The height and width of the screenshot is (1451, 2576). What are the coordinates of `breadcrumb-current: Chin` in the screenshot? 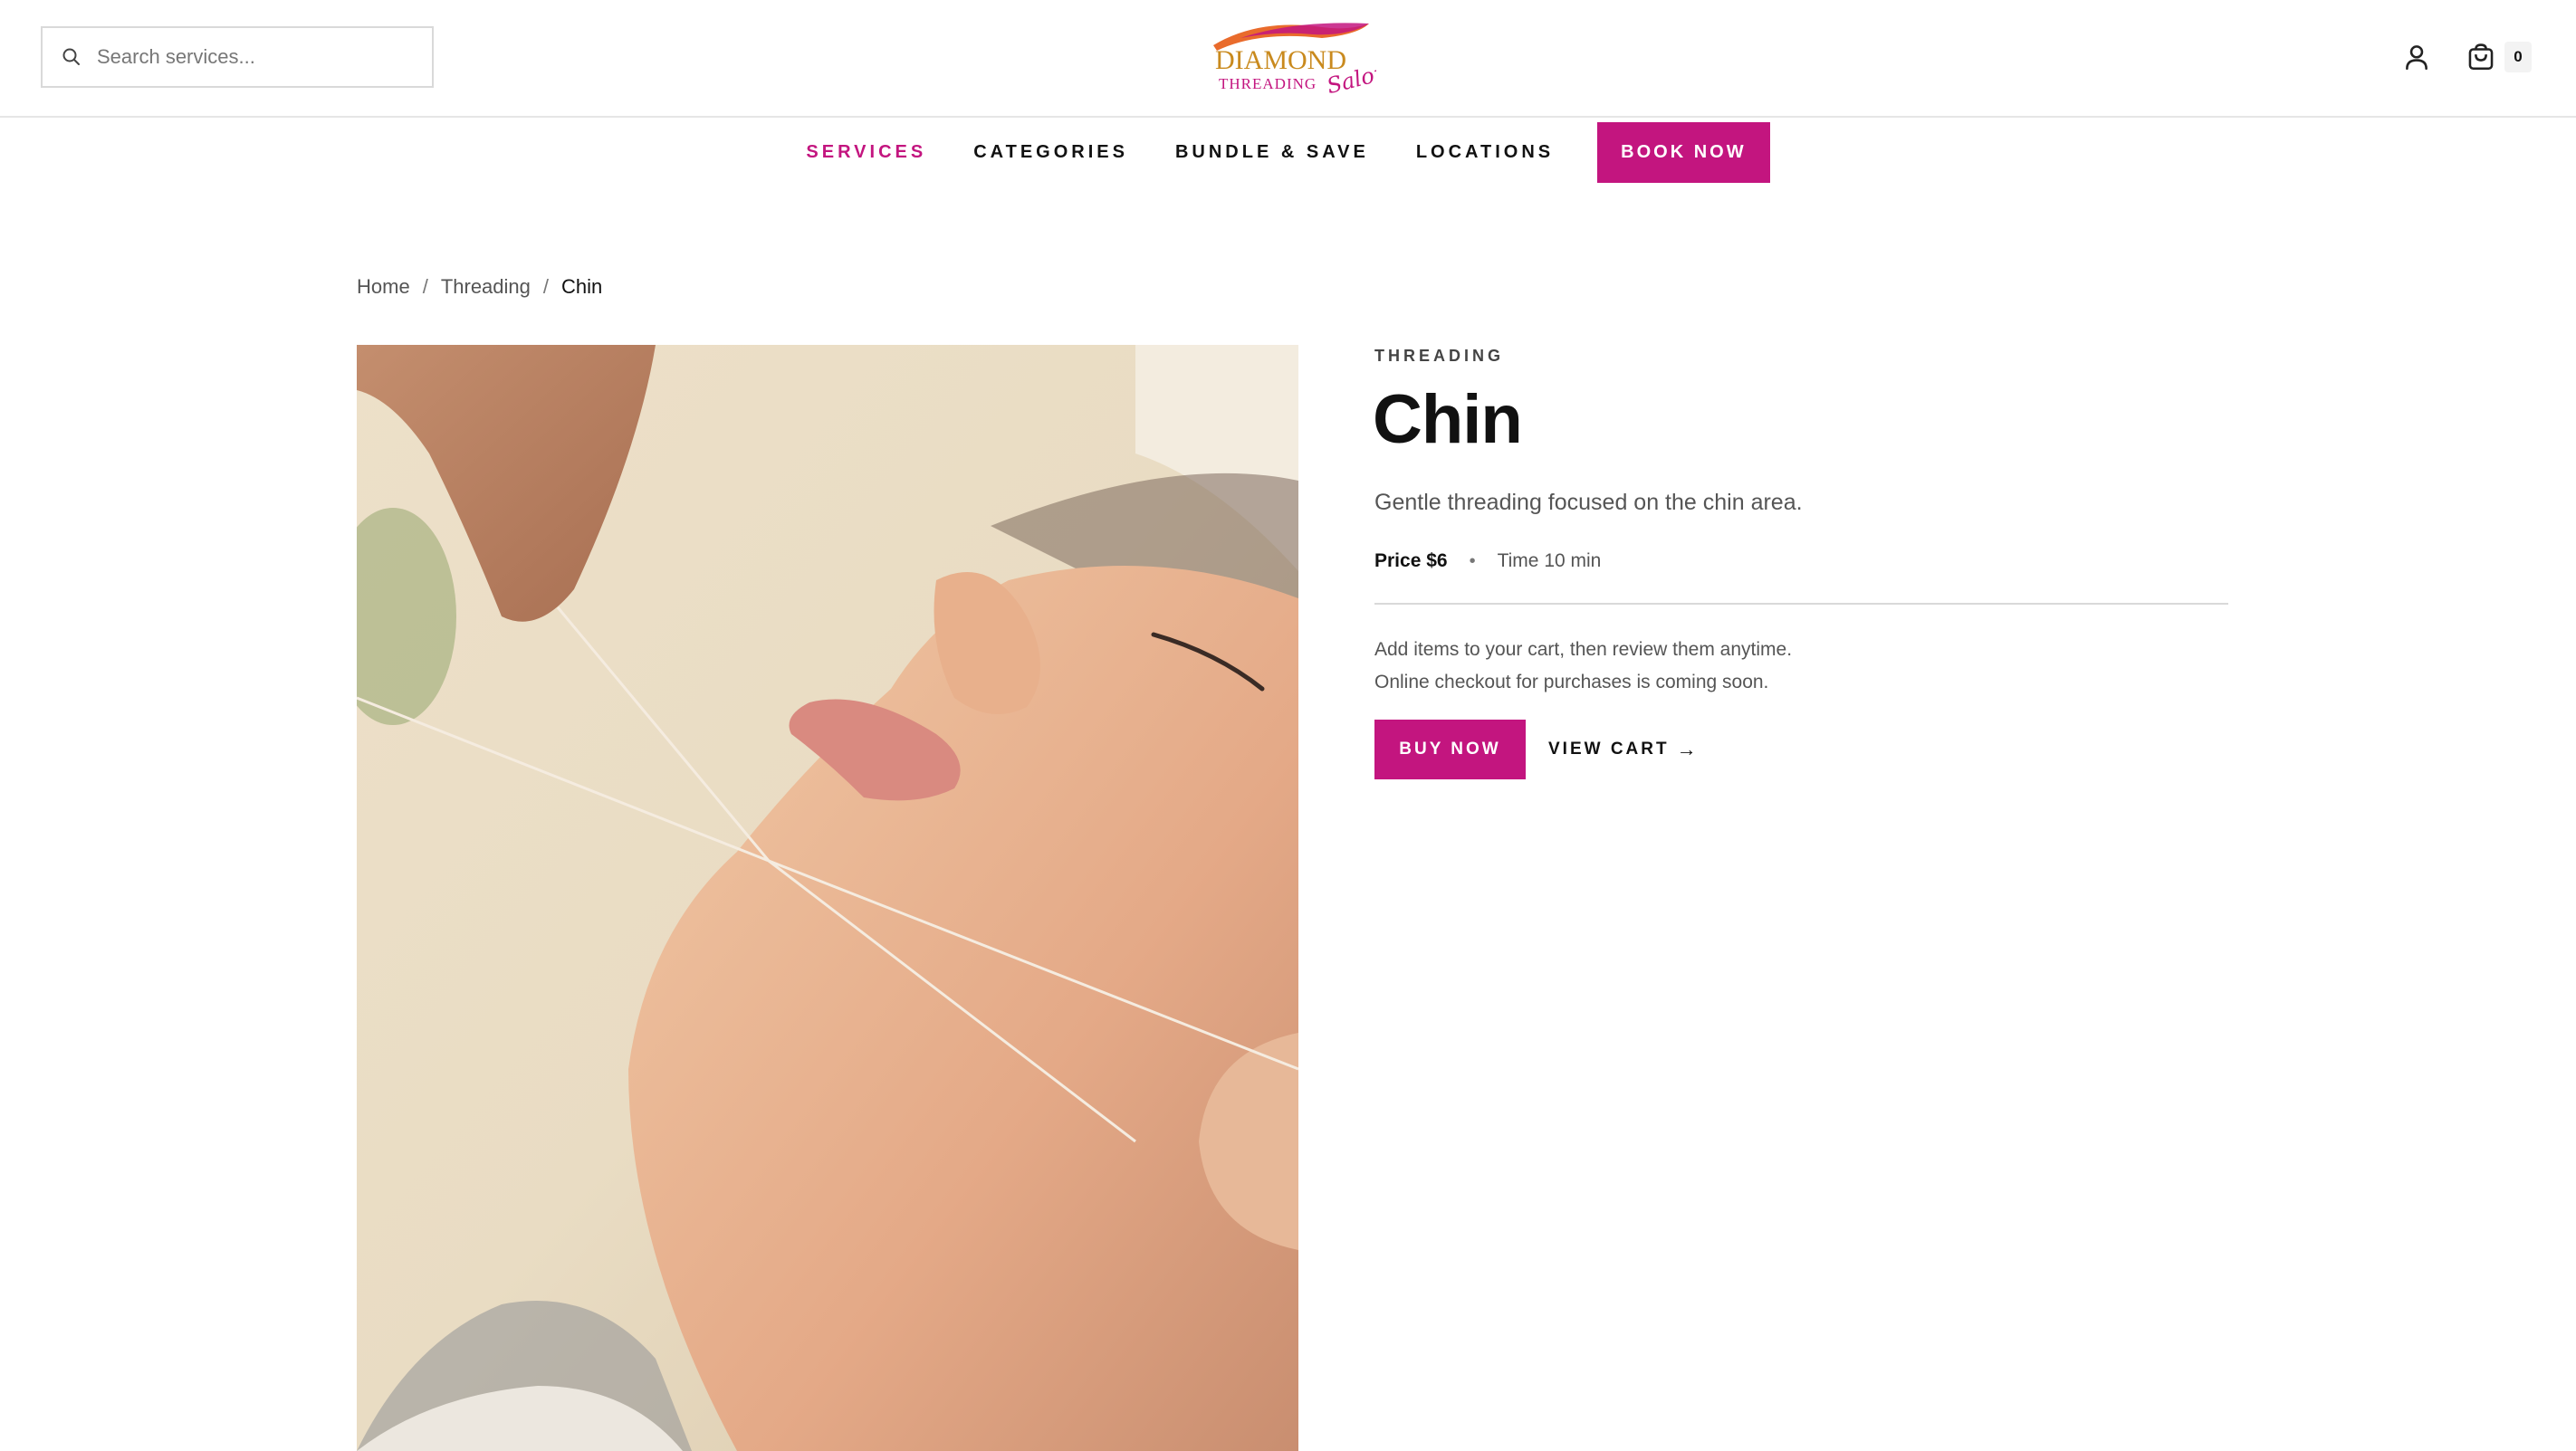 It's located at (582, 286).